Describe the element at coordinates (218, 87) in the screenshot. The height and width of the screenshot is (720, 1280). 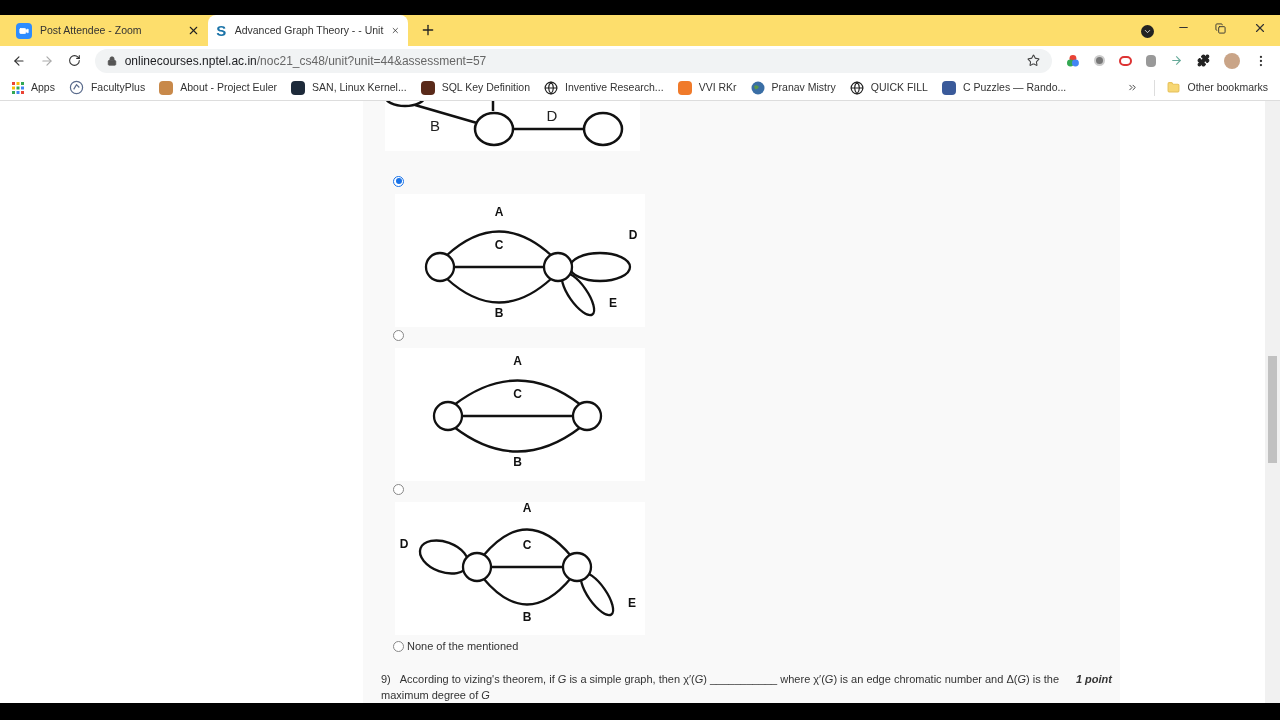
I see `bookmark-item: About - Project Euler` at that location.